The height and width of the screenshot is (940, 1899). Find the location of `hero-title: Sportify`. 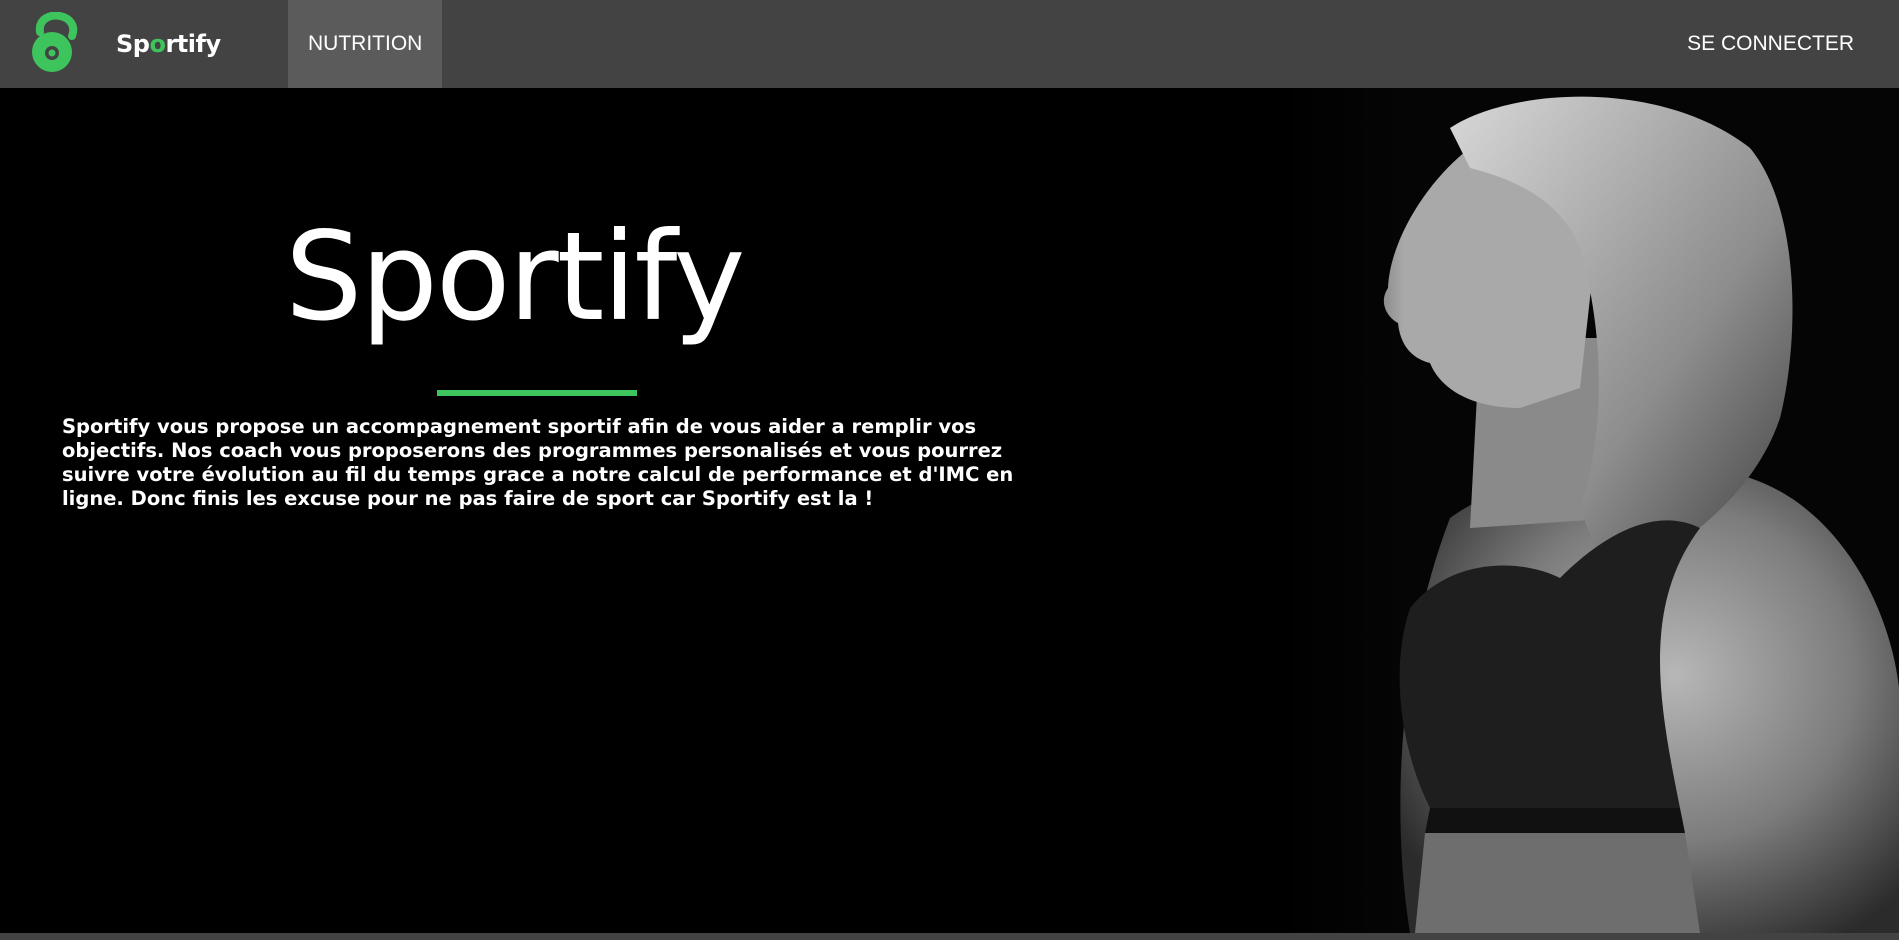

hero-title: Sportify is located at coordinates (515, 277).